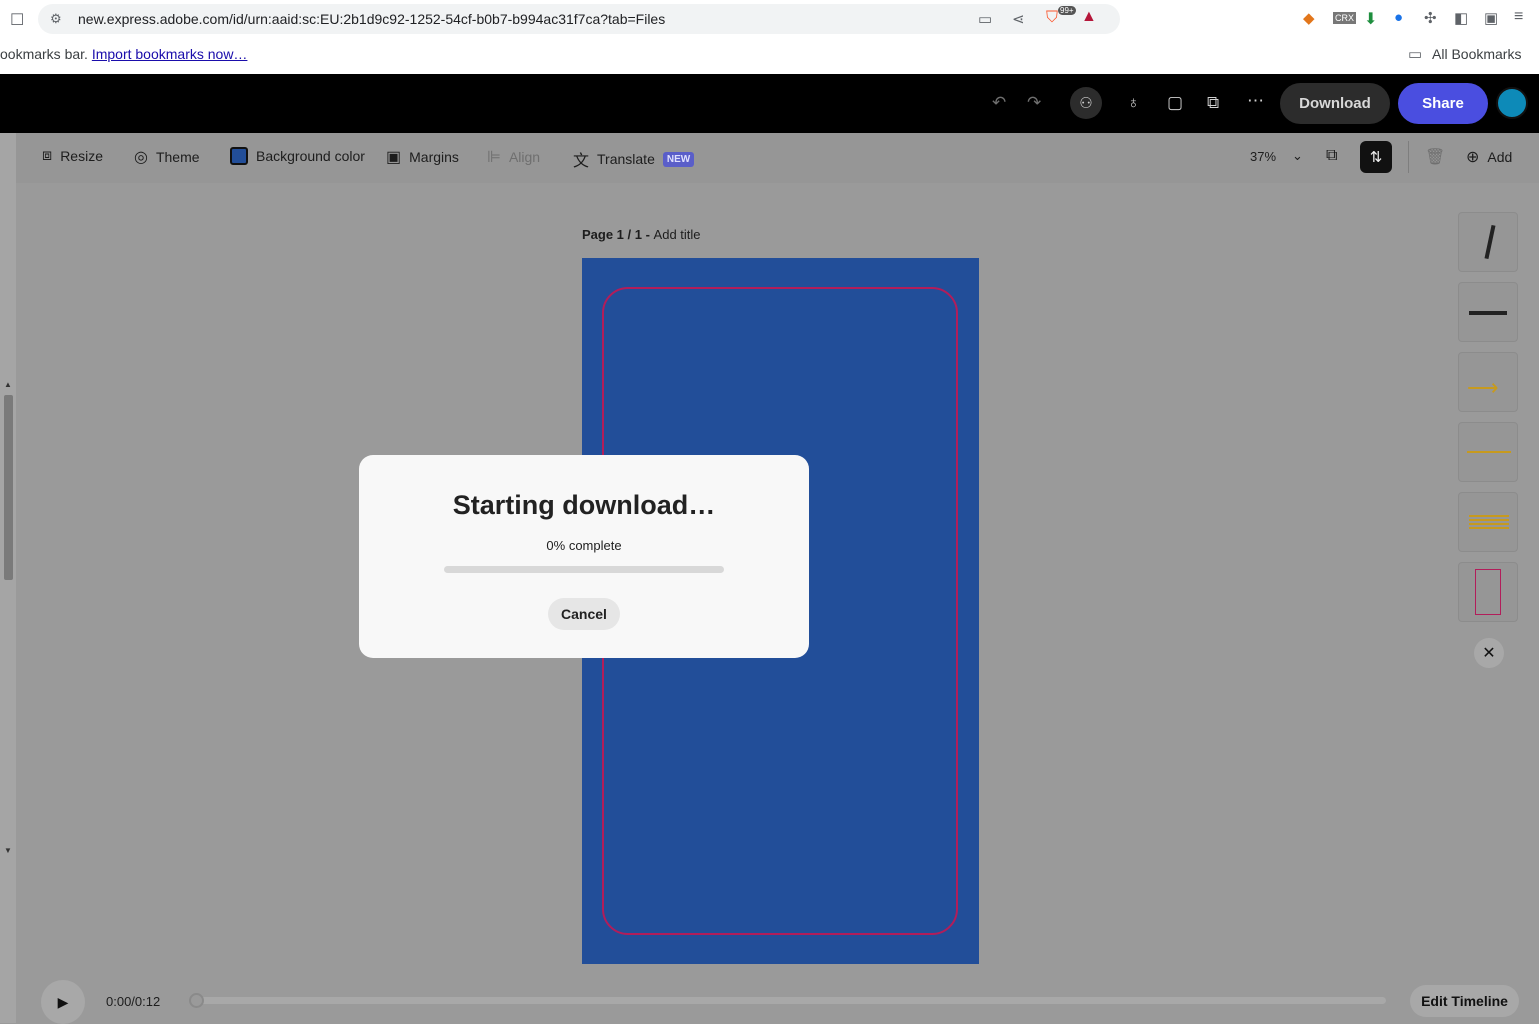 This screenshot has height=1024, width=1539. I want to click on background-color-button: Background color, so click(297, 156).